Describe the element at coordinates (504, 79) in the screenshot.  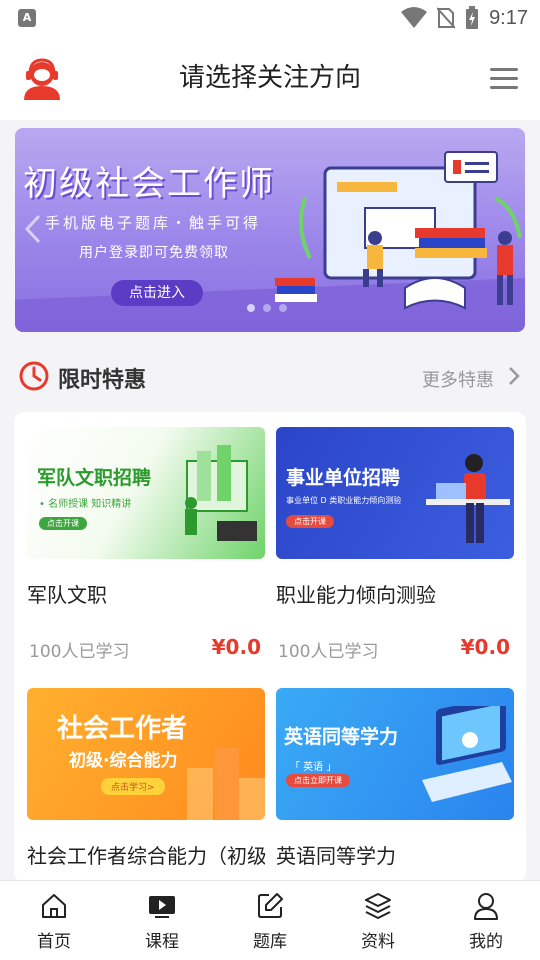
I see `menu-icon` at that location.